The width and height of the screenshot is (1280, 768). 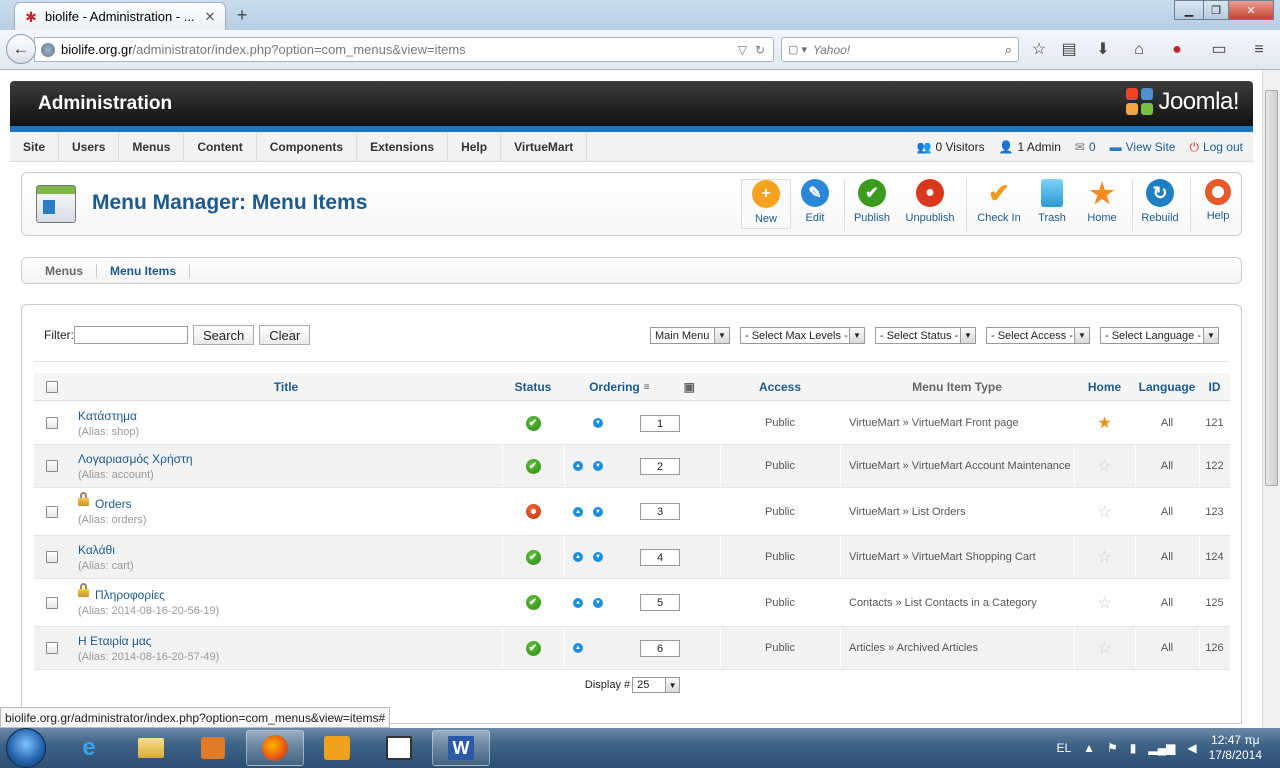 What do you see at coordinates (96, 550) in the screenshot?
I see `menu-item-title-link: Καλάθι` at bounding box center [96, 550].